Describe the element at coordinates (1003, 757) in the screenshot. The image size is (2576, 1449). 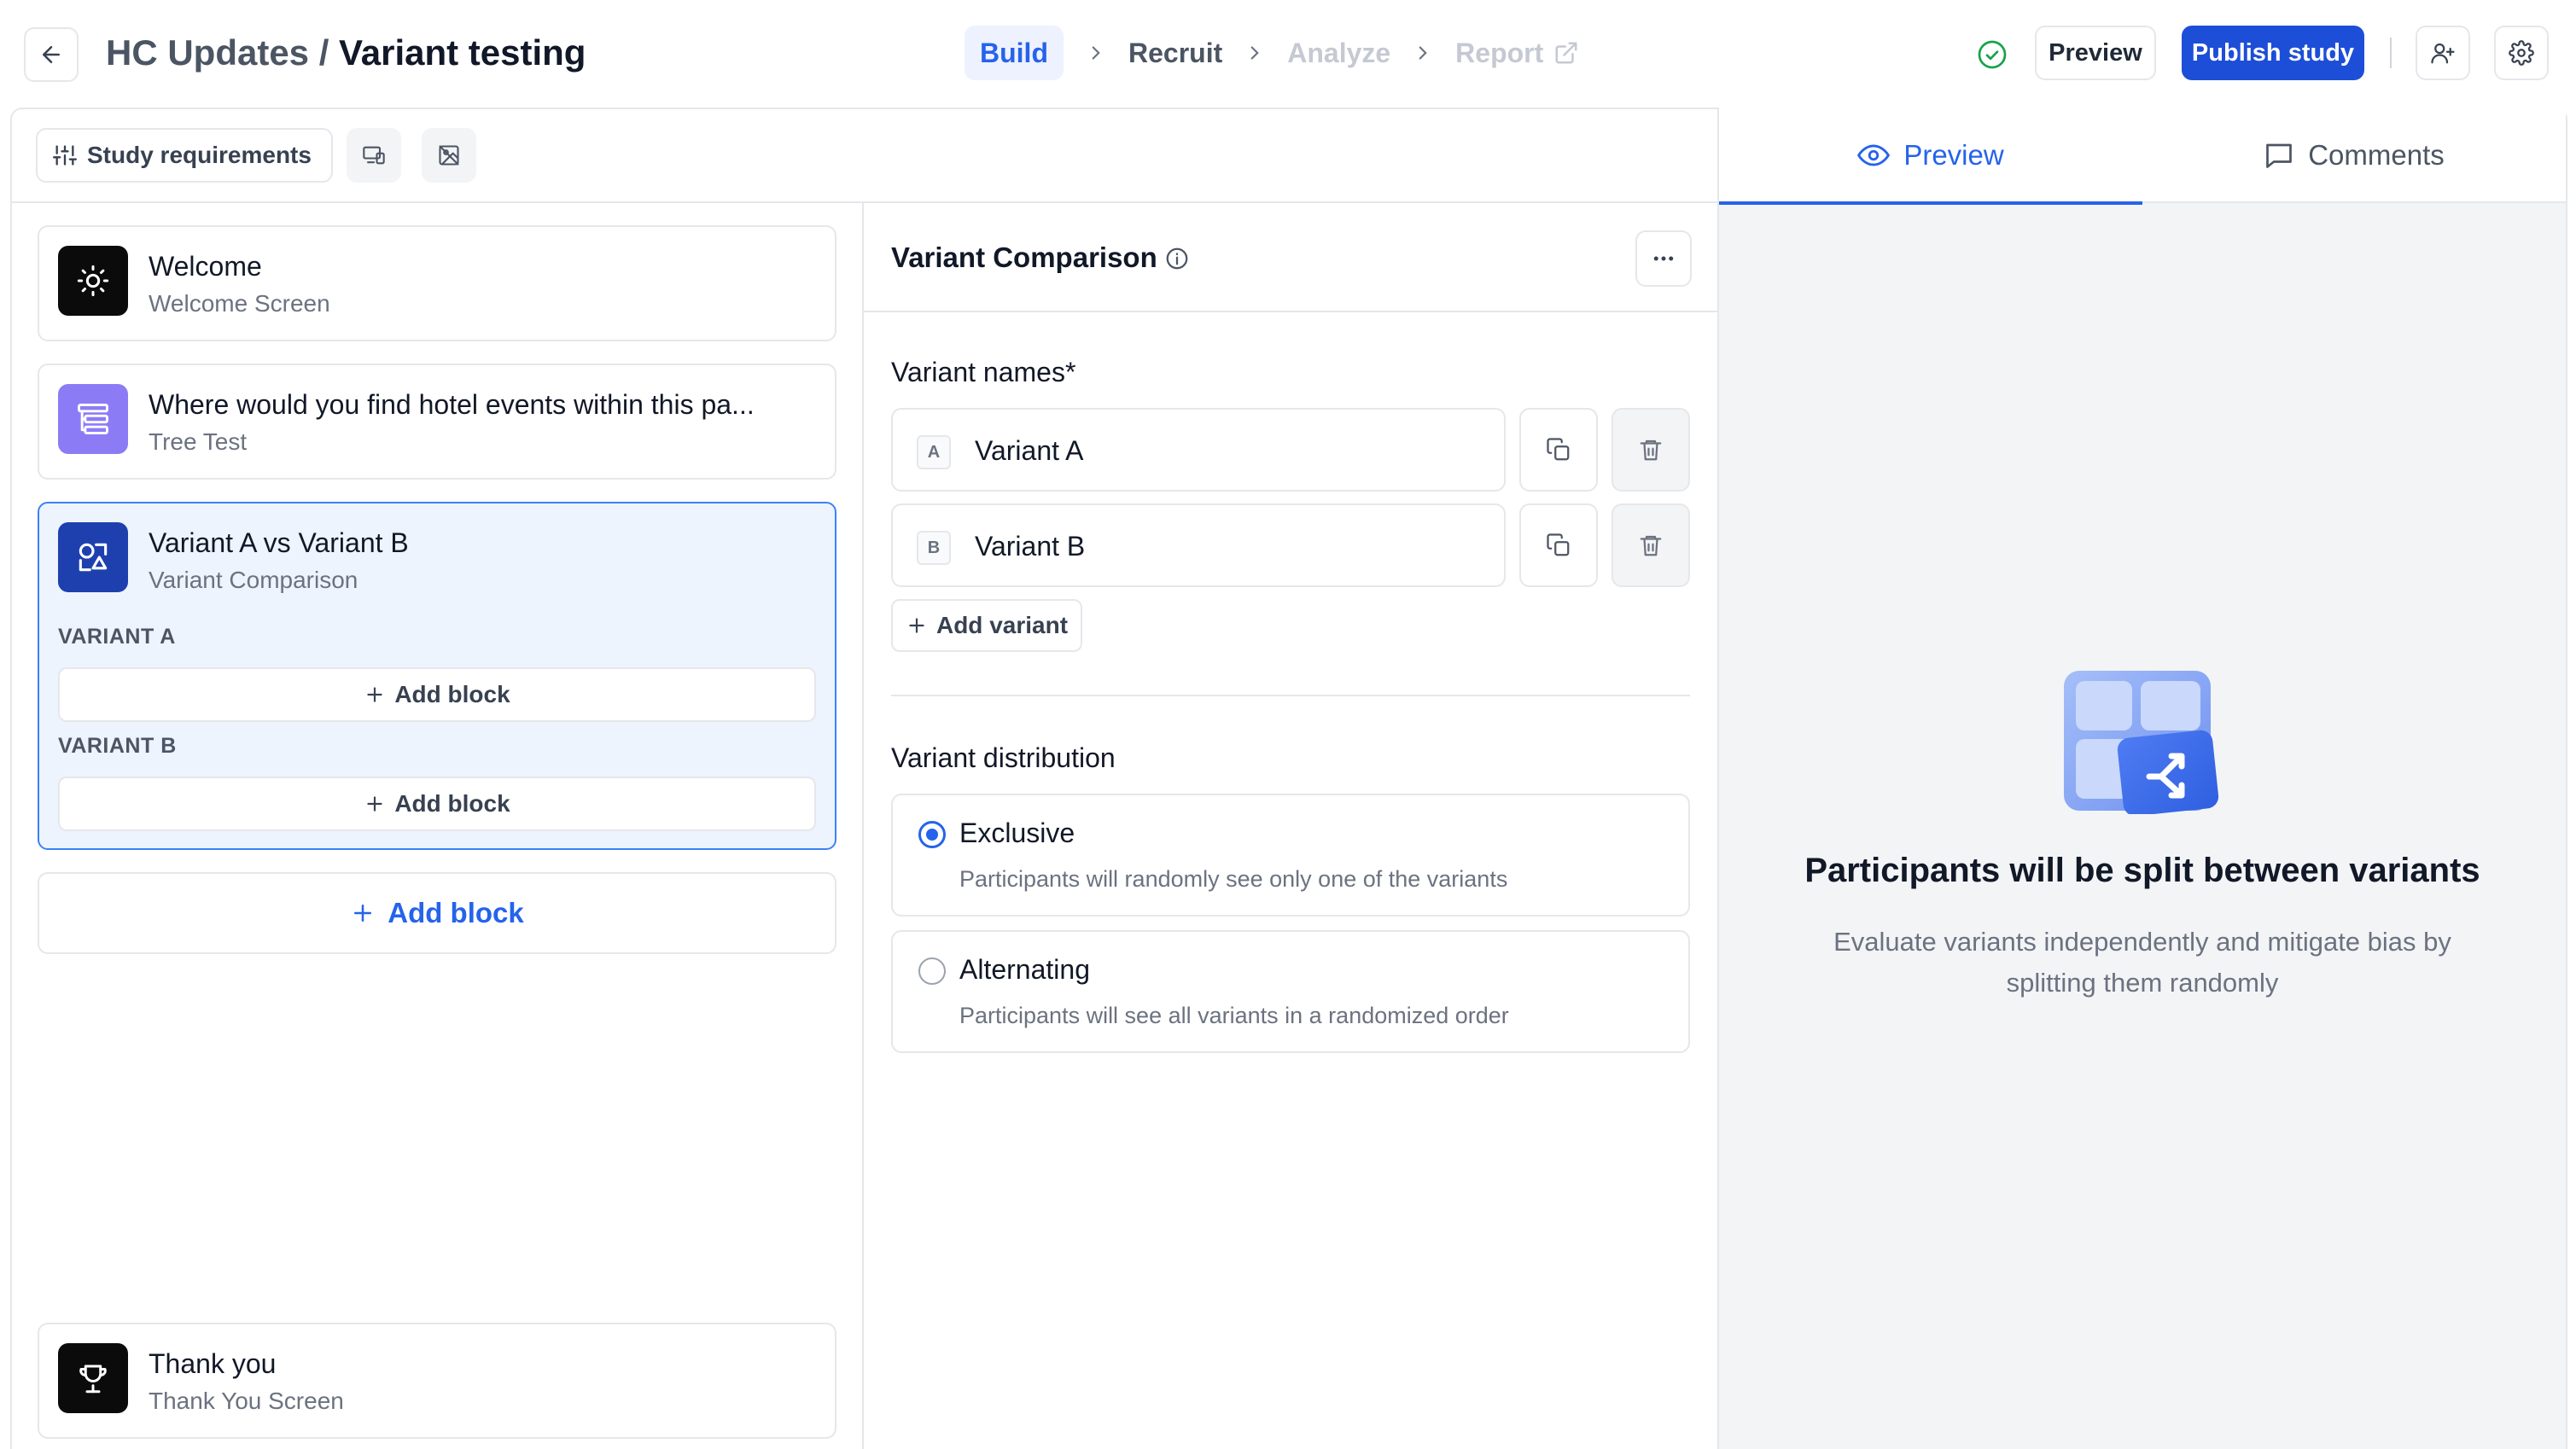
I see `variant-distribution-label: Variant distribution` at that location.